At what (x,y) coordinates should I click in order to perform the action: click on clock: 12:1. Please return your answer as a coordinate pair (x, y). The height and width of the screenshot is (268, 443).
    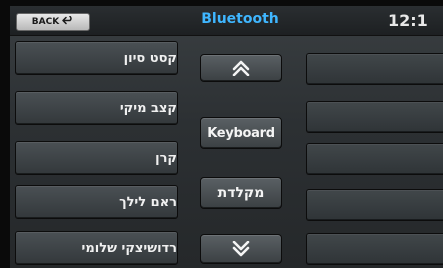
    Looking at the image, I should click on (408, 20).